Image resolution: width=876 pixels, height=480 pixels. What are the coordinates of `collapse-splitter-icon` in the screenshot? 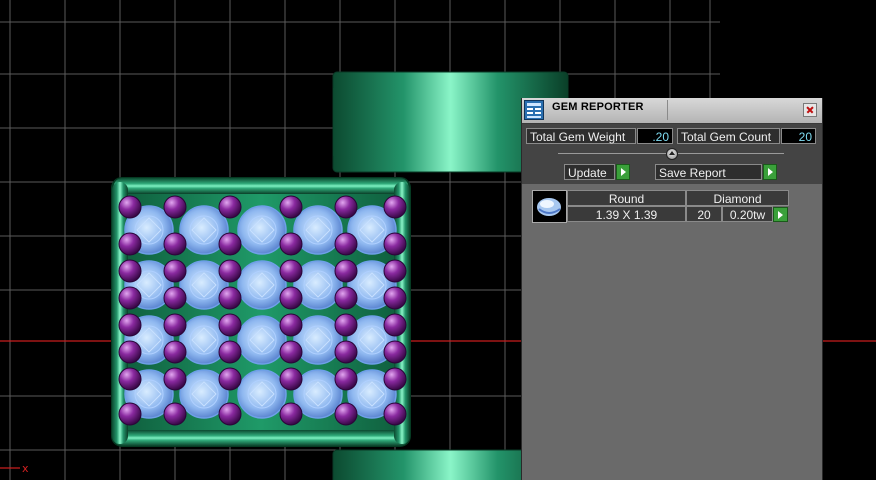 It's located at (672, 154).